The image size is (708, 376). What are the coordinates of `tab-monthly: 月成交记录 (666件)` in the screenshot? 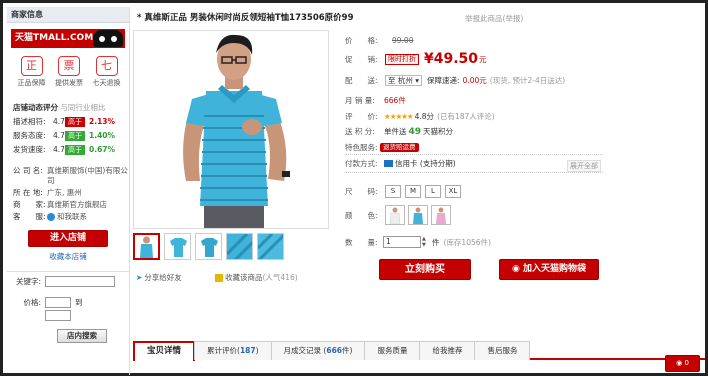 It's located at (318, 350).